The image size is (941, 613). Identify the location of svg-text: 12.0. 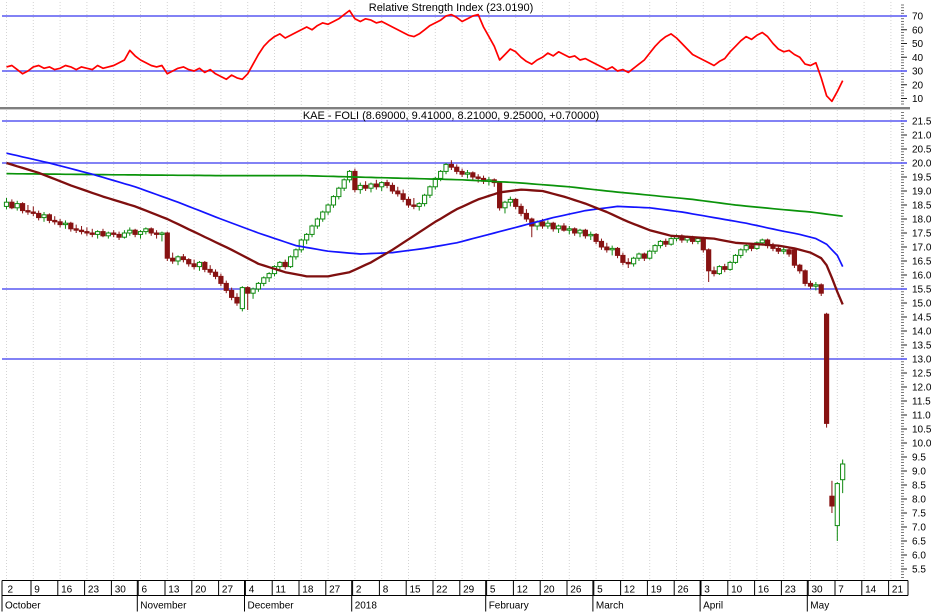
(922, 388).